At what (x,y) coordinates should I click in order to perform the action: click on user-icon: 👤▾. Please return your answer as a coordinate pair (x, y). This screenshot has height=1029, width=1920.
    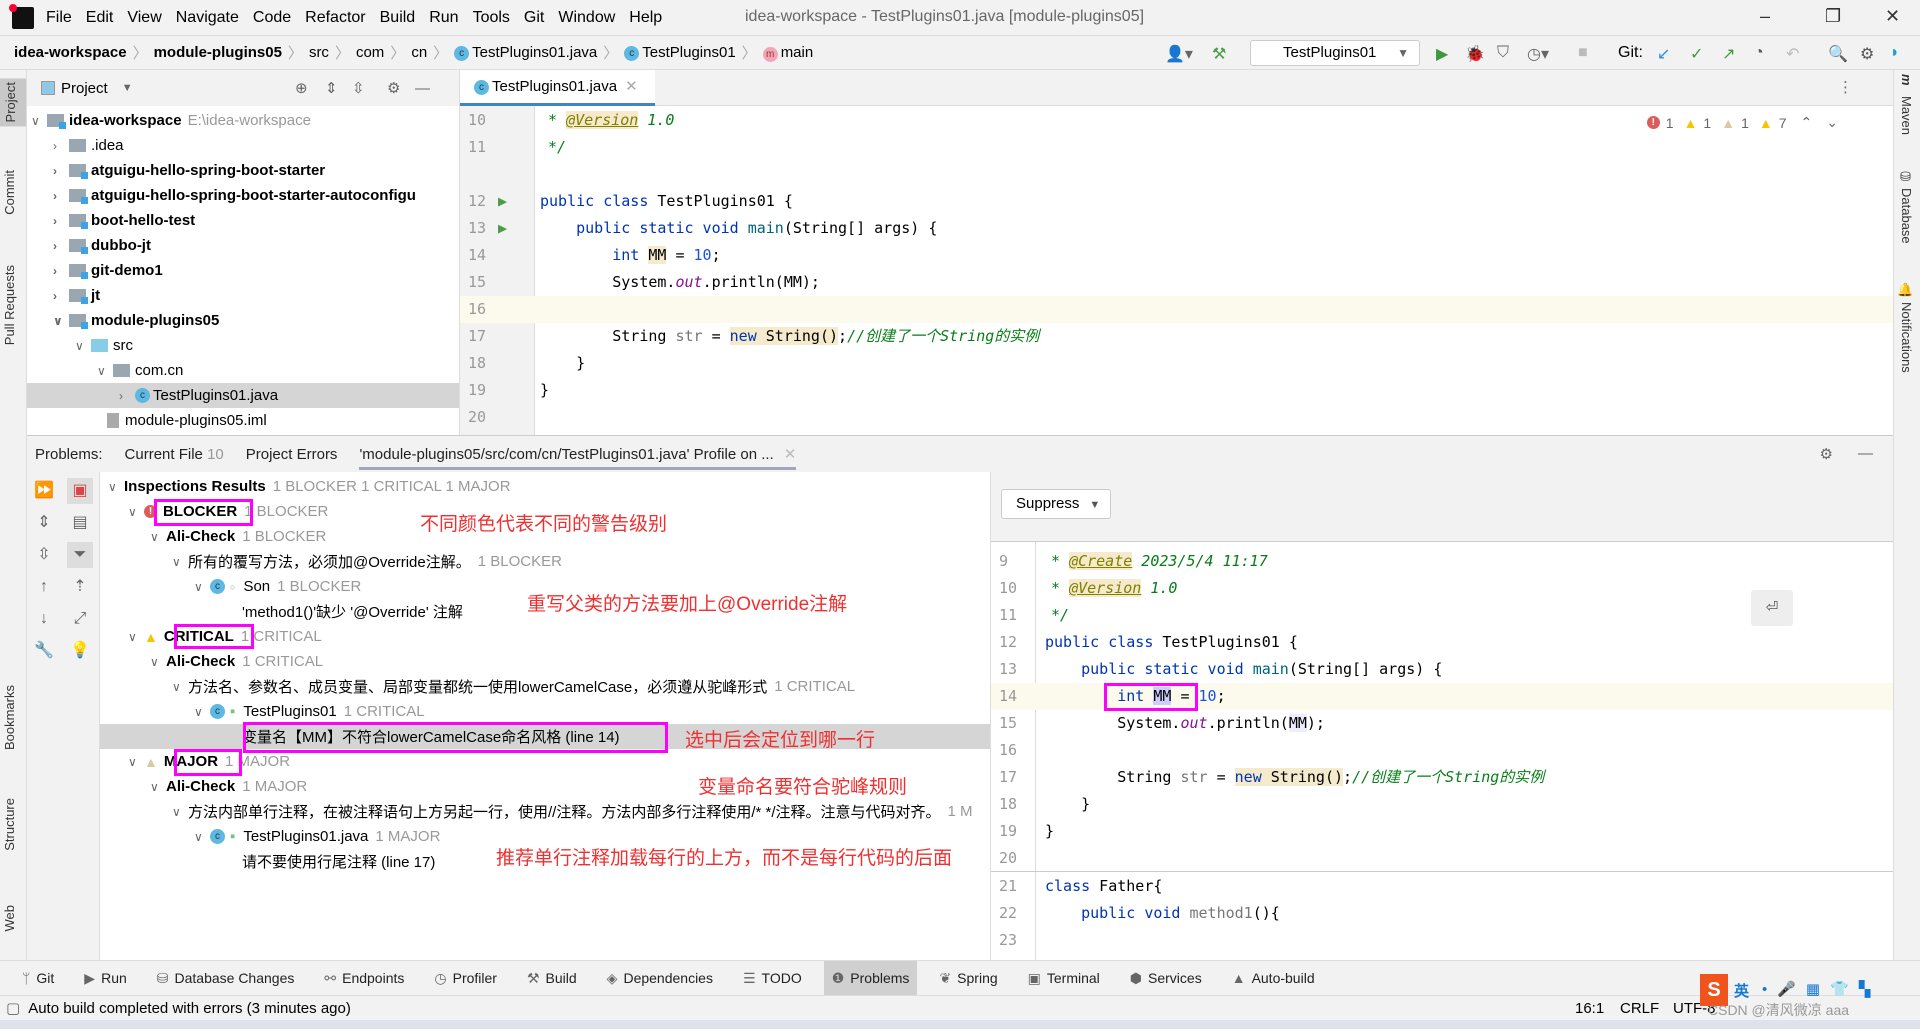
    Looking at the image, I should click on (1179, 54).